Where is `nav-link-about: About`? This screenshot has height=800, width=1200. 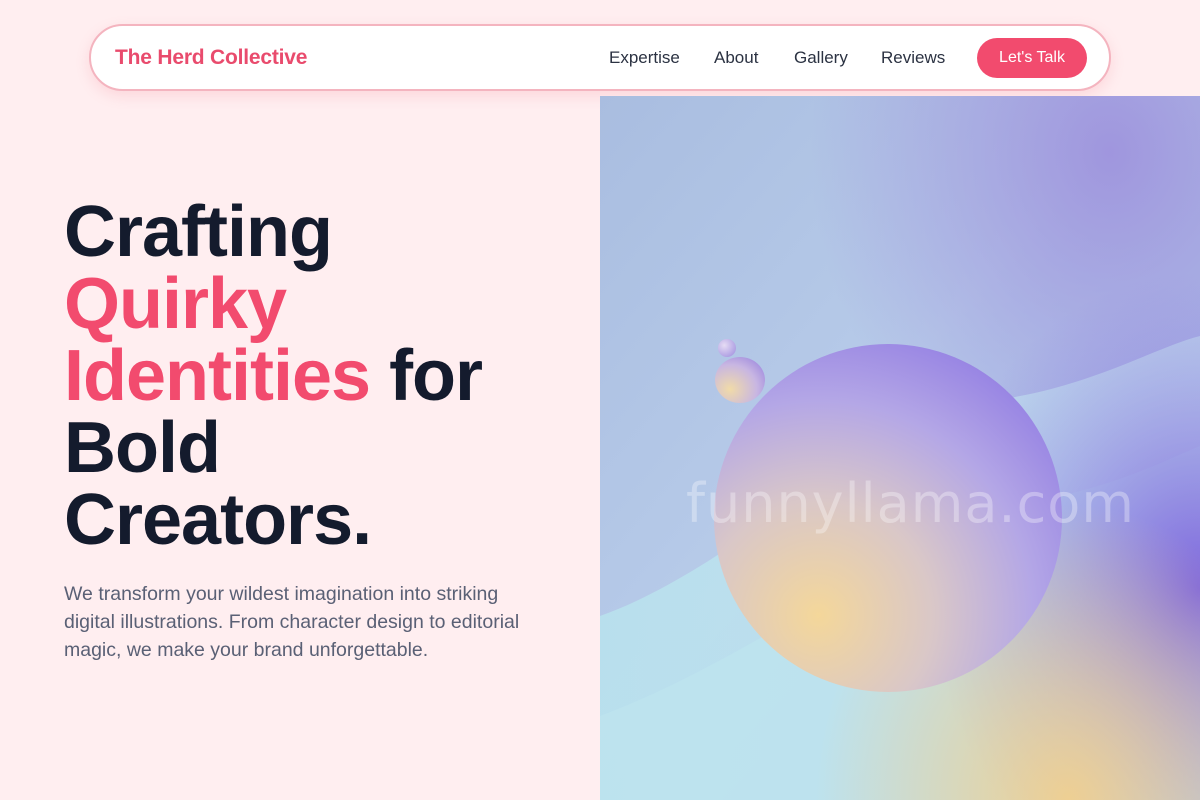 nav-link-about: About is located at coordinates (736, 58).